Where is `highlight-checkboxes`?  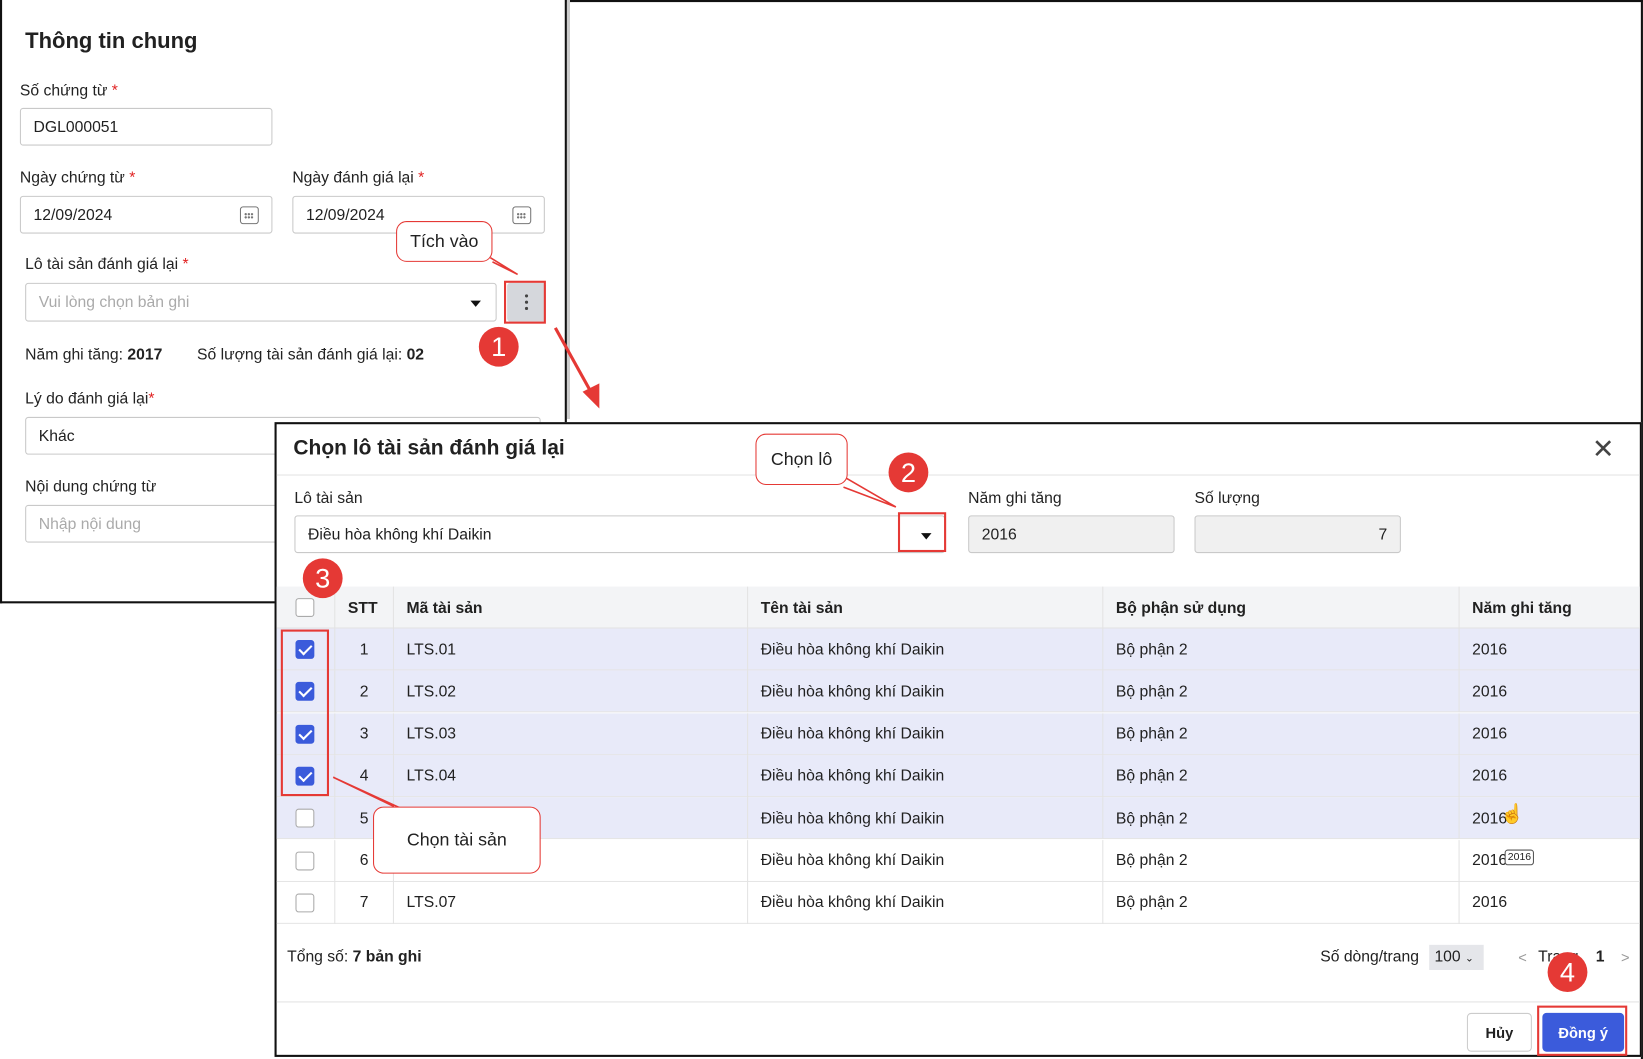 highlight-checkboxes is located at coordinates (305, 713).